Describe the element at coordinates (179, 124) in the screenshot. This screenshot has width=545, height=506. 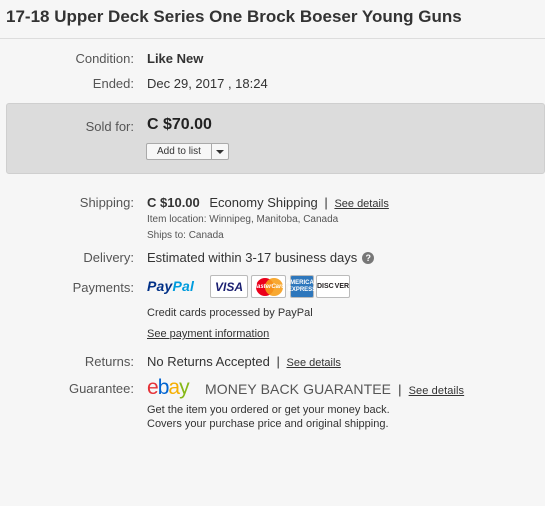
I see `sold-price: C $70.00` at that location.